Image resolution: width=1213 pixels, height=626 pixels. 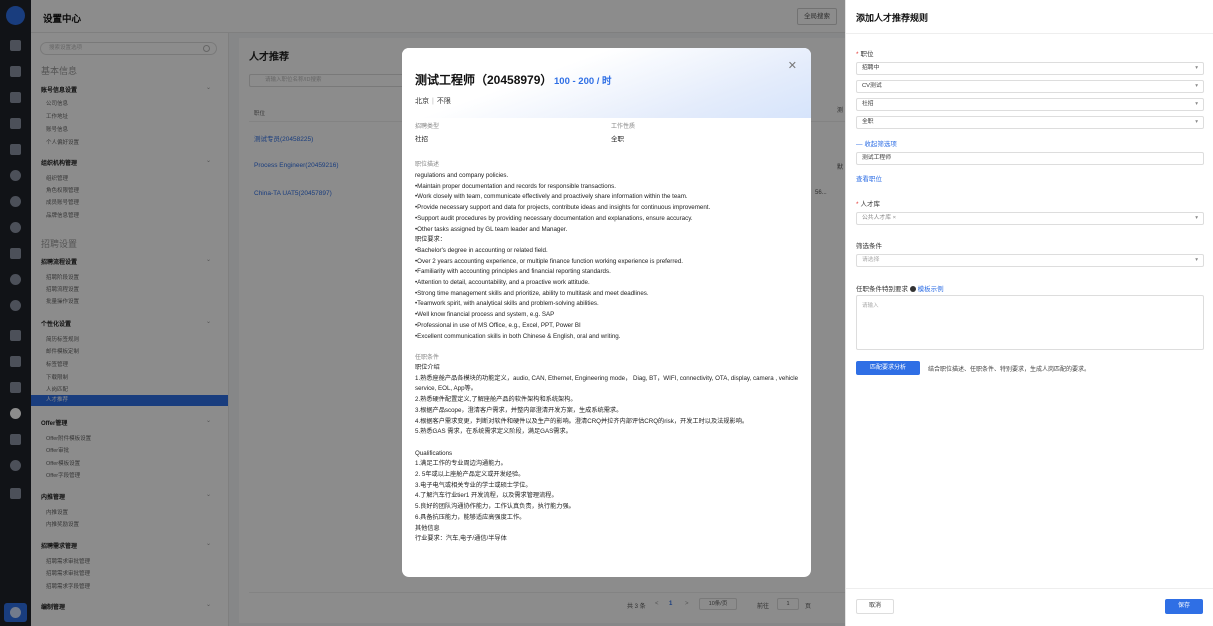 I want to click on job-experience: 不限, so click(x=443, y=101).